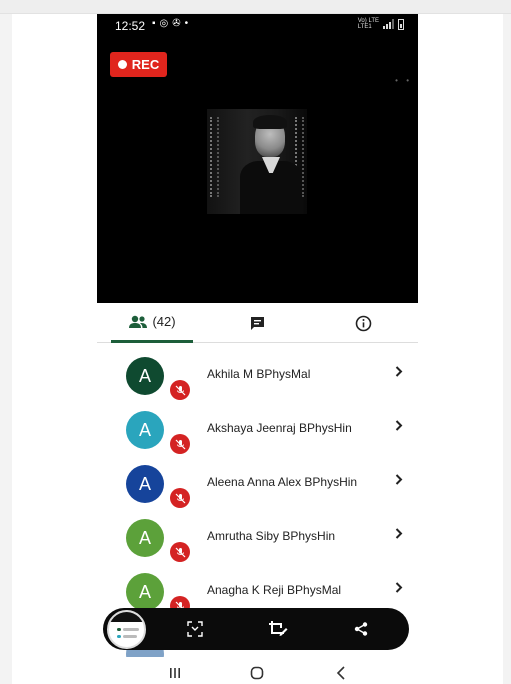  I want to click on crop-edit-icon, so click(278, 628).